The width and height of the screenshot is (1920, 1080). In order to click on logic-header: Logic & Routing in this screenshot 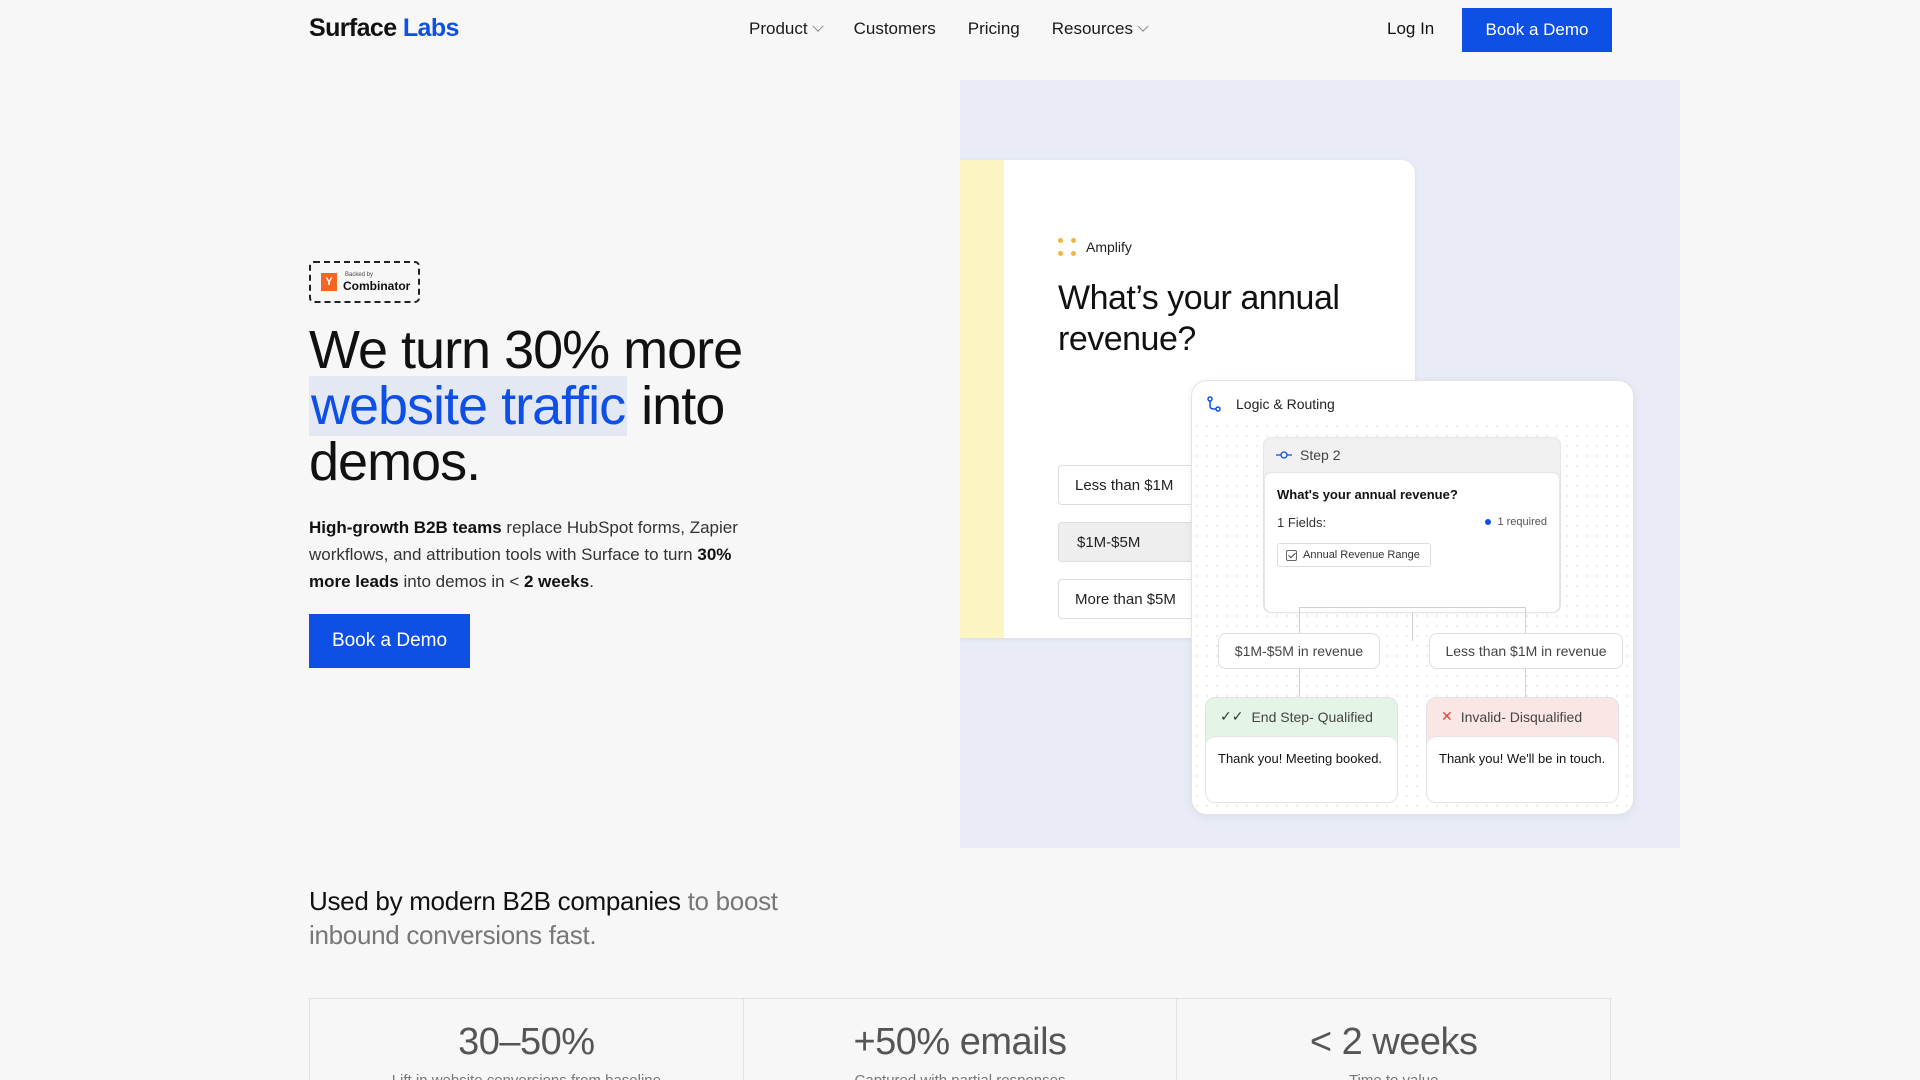, I will do `click(1270, 404)`.